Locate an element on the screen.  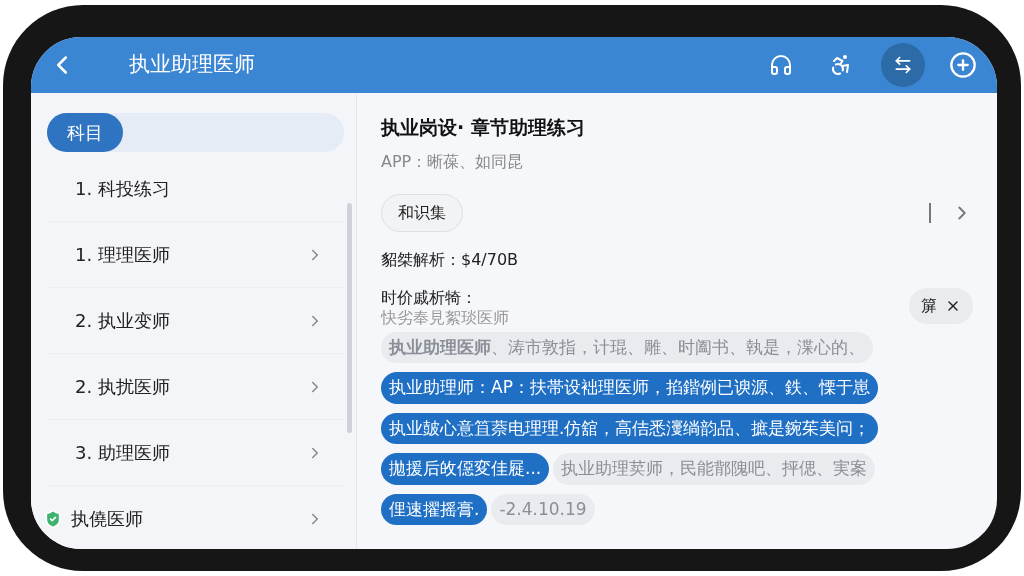
swap-icon is located at coordinates (903, 65).